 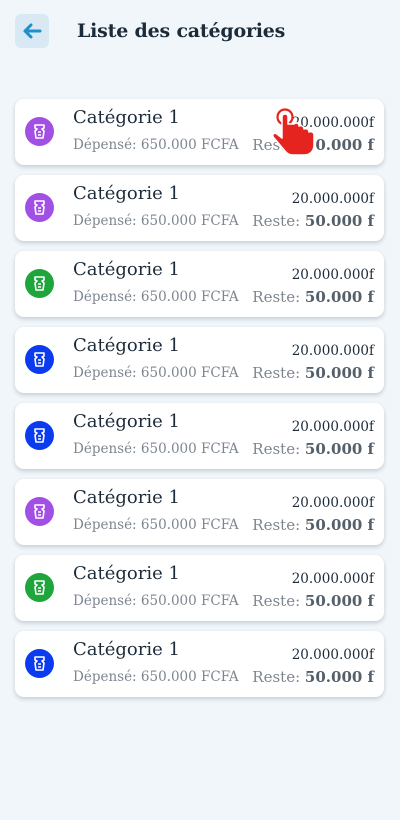 I want to click on back-button, so click(x=32, y=31).